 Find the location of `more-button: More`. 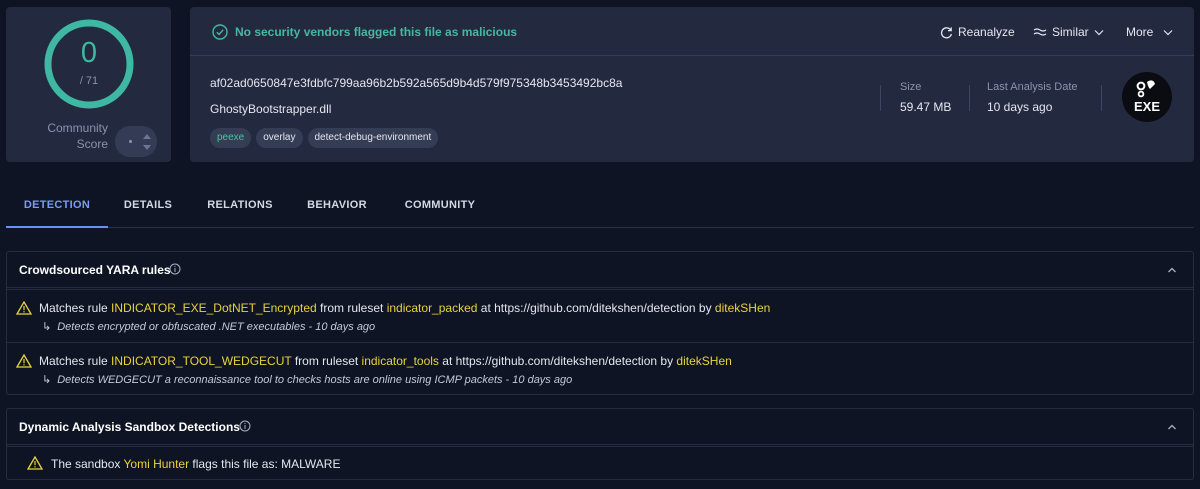

more-button: More is located at coordinates (1149, 32).